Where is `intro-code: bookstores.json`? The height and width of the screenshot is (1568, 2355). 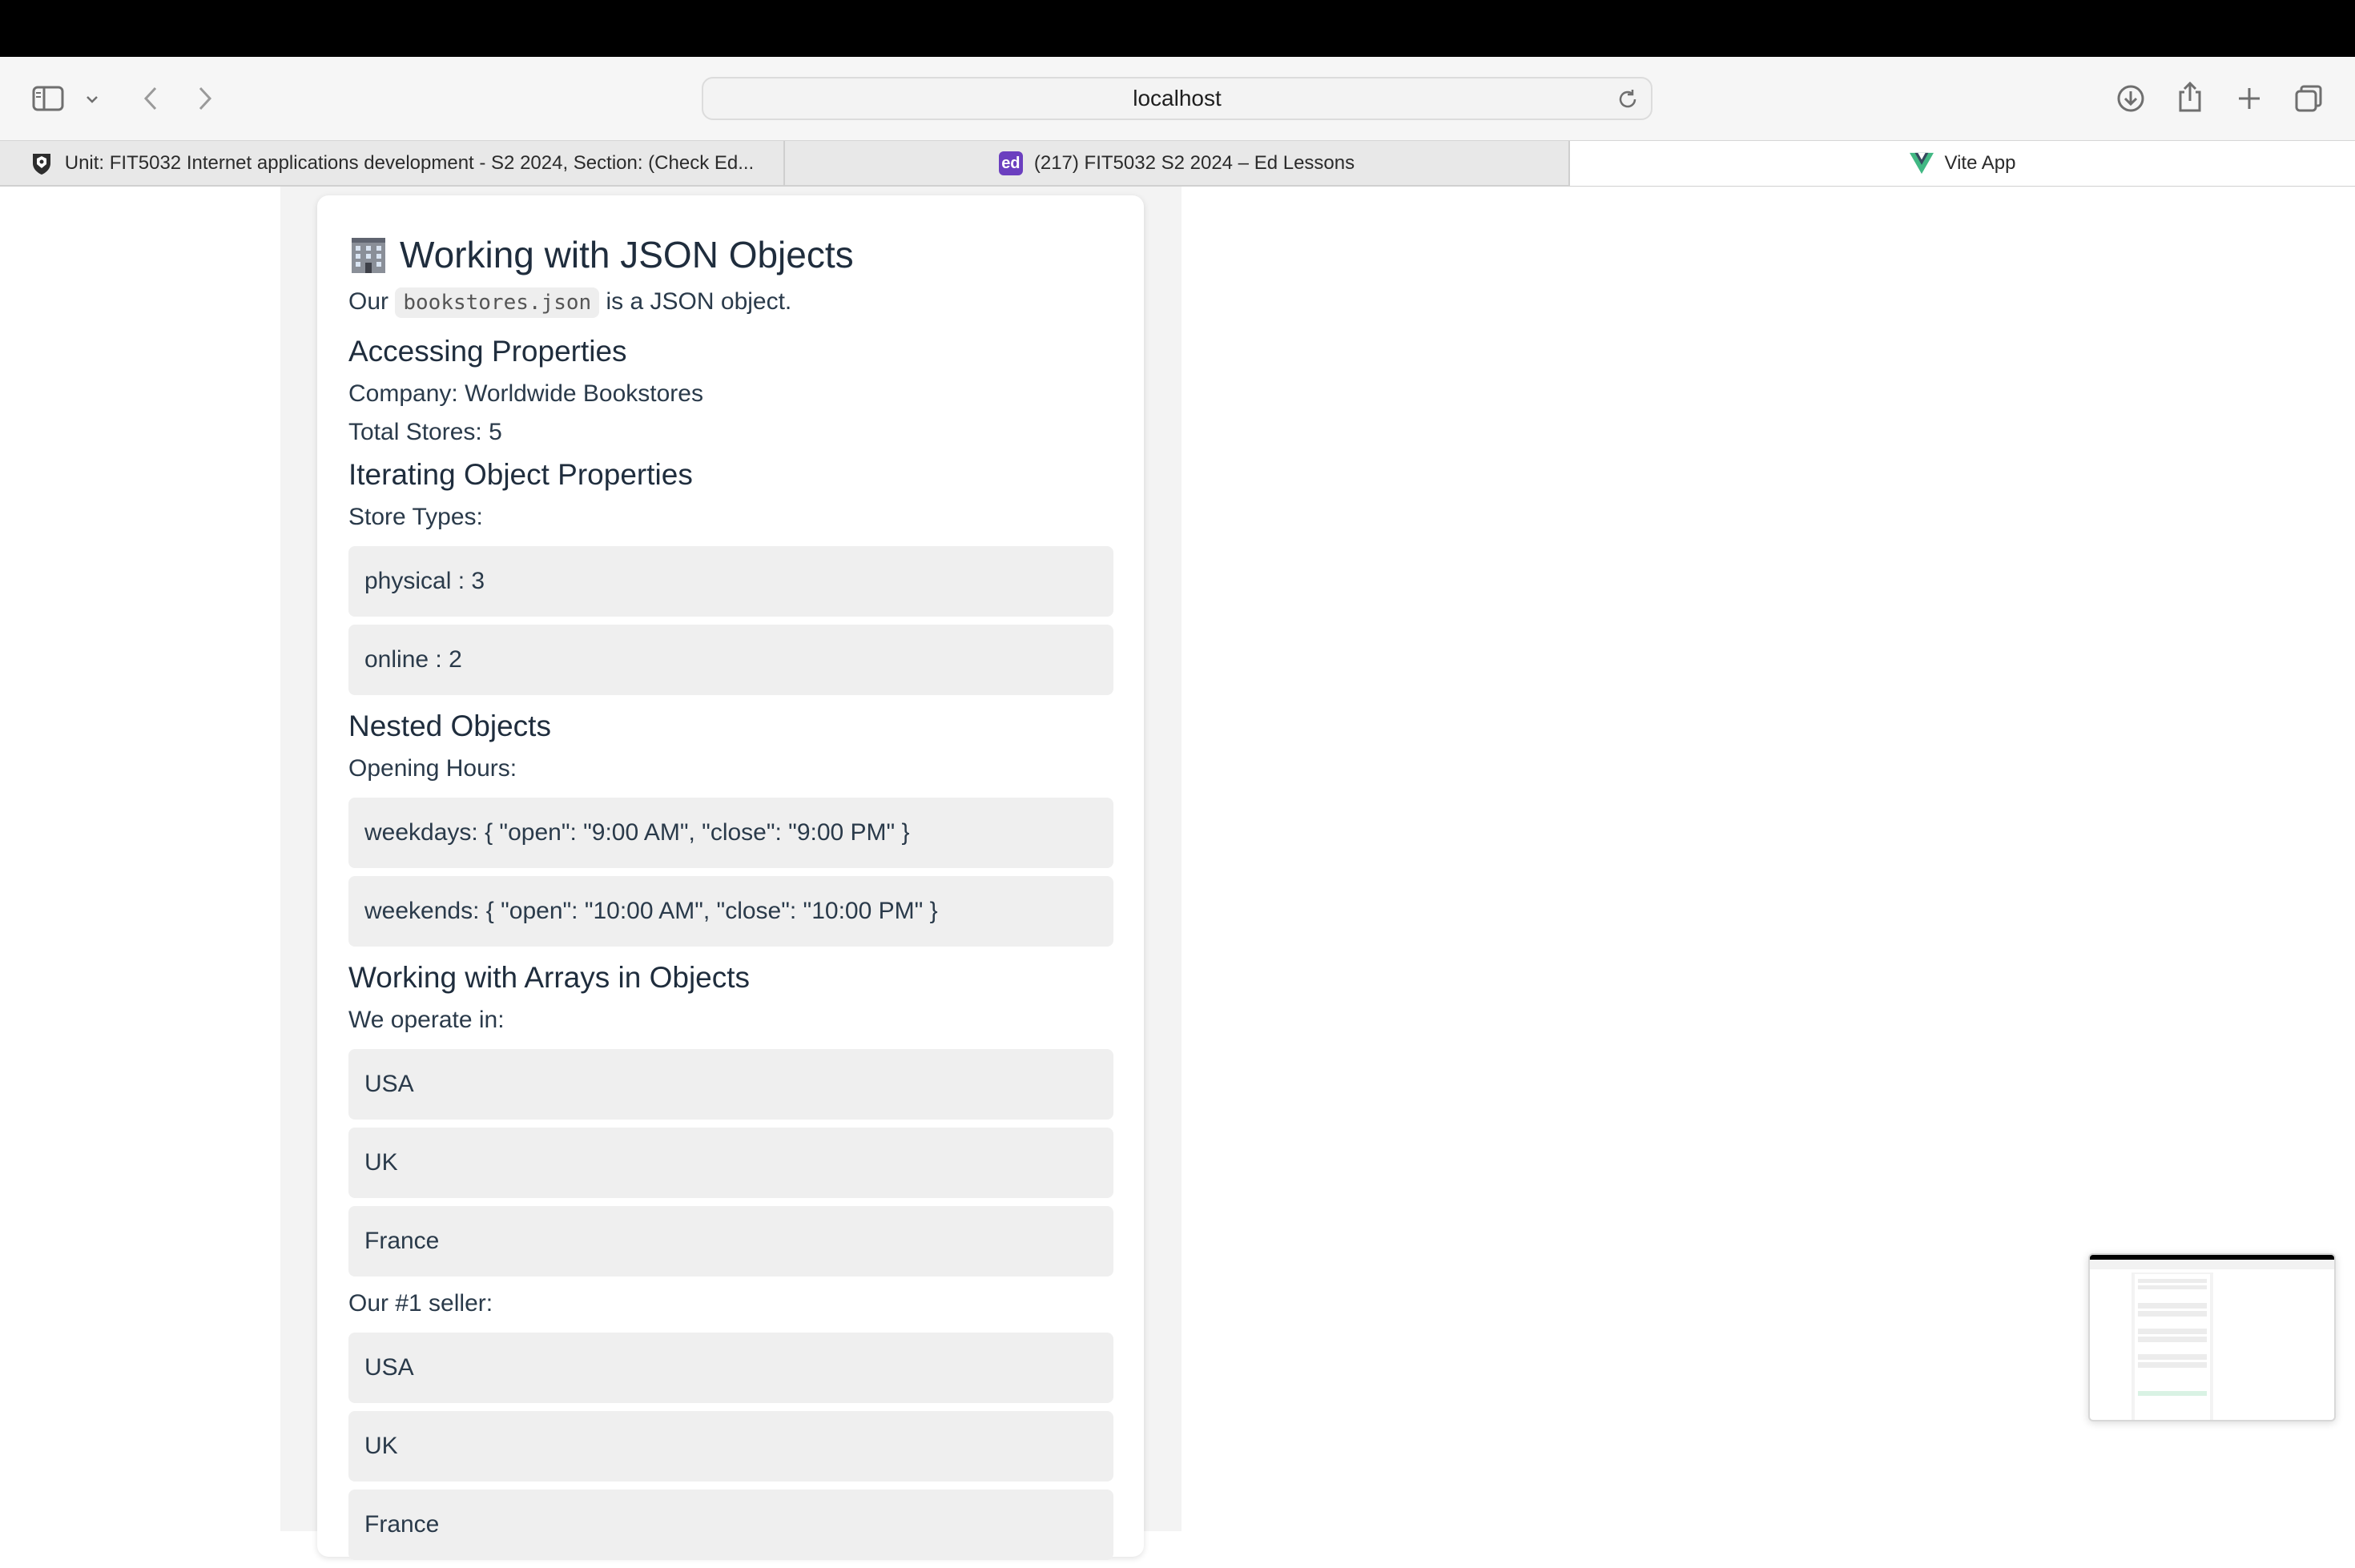
intro-code: bookstores.json is located at coordinates (497, 302).